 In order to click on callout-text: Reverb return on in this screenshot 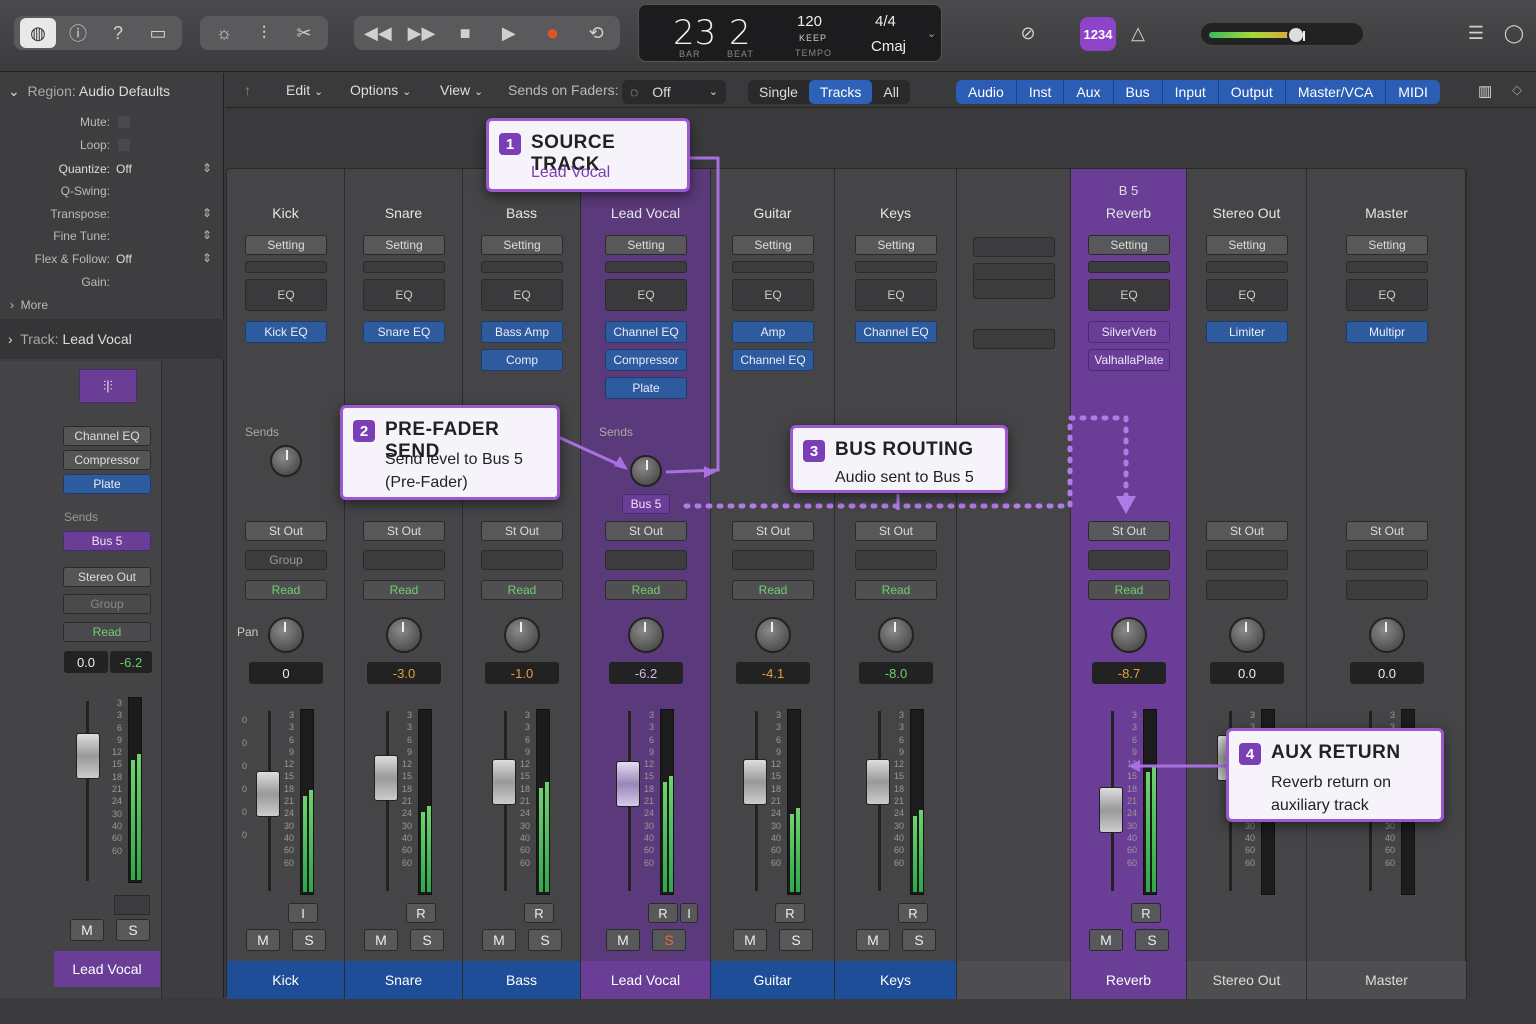, I will do `click(1331, 782)`.